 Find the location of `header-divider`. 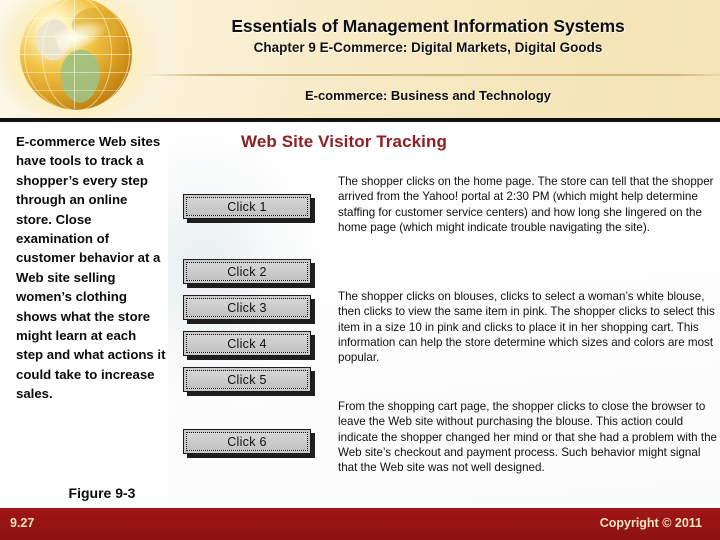

header-divider is located at coordinates (431, 75).